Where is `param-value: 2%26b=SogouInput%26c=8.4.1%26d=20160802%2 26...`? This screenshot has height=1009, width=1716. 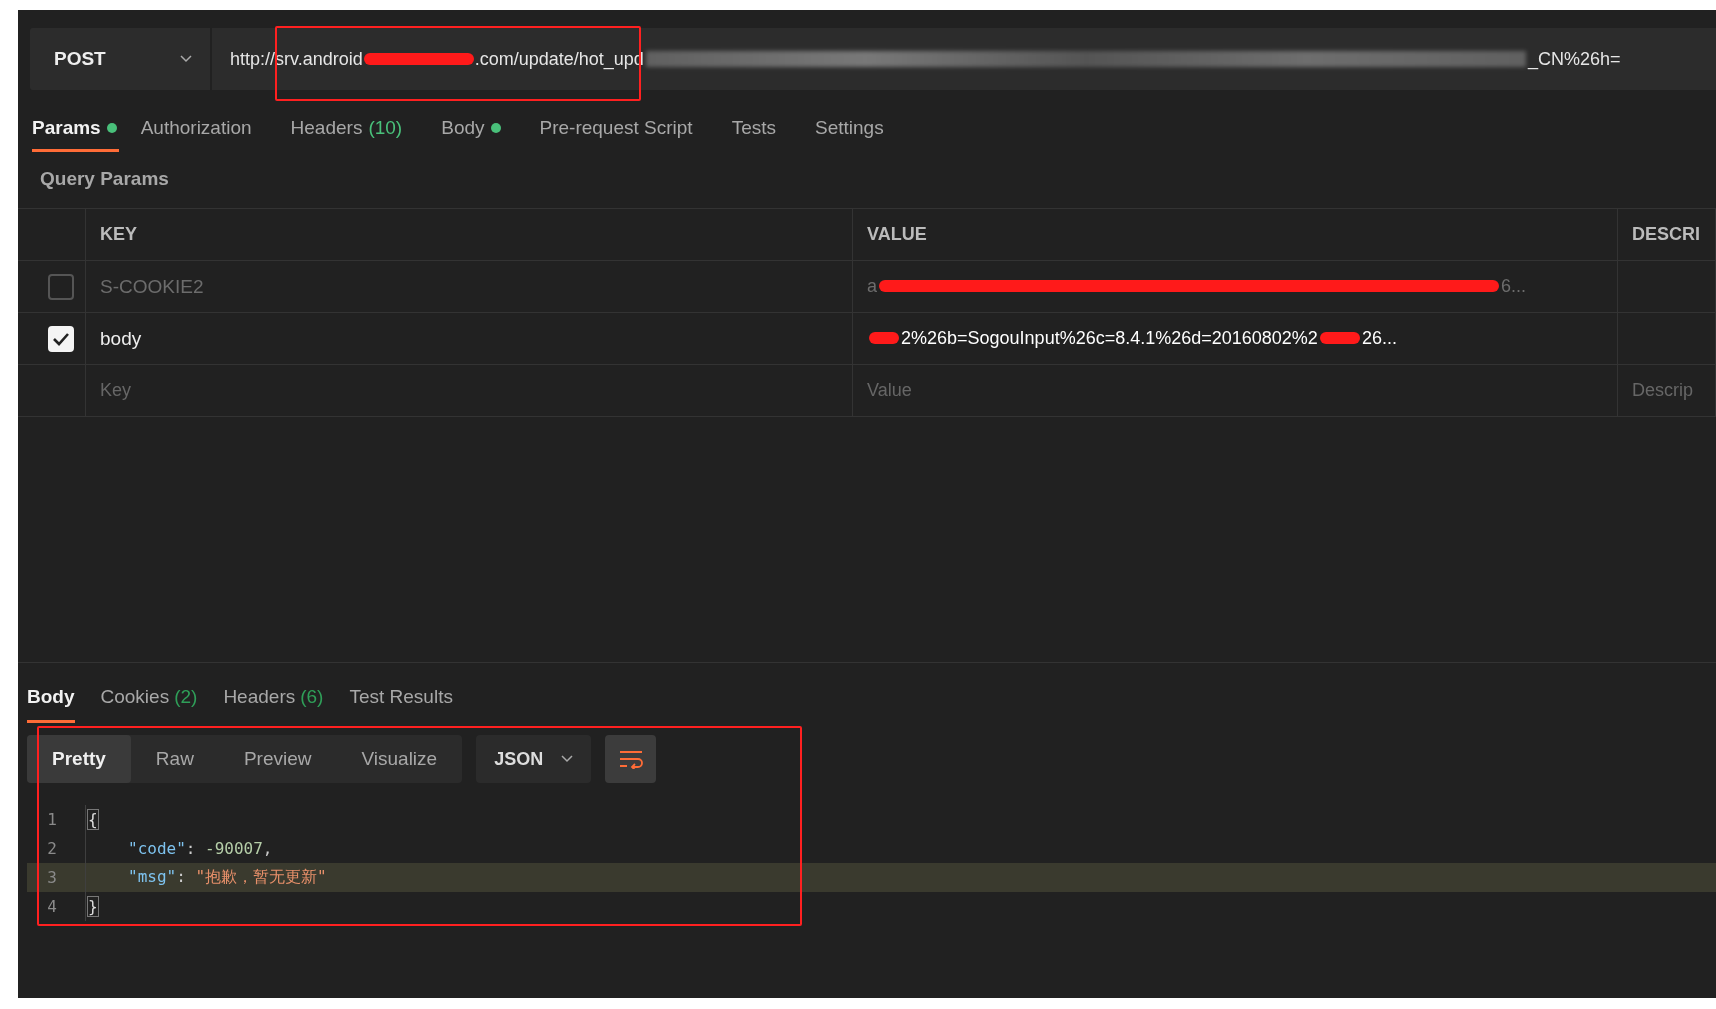 param-value: 2%26b=SogouInput%26c=8.4.1%26d=20160802%2 26... is located at coordinates (1125, 338).